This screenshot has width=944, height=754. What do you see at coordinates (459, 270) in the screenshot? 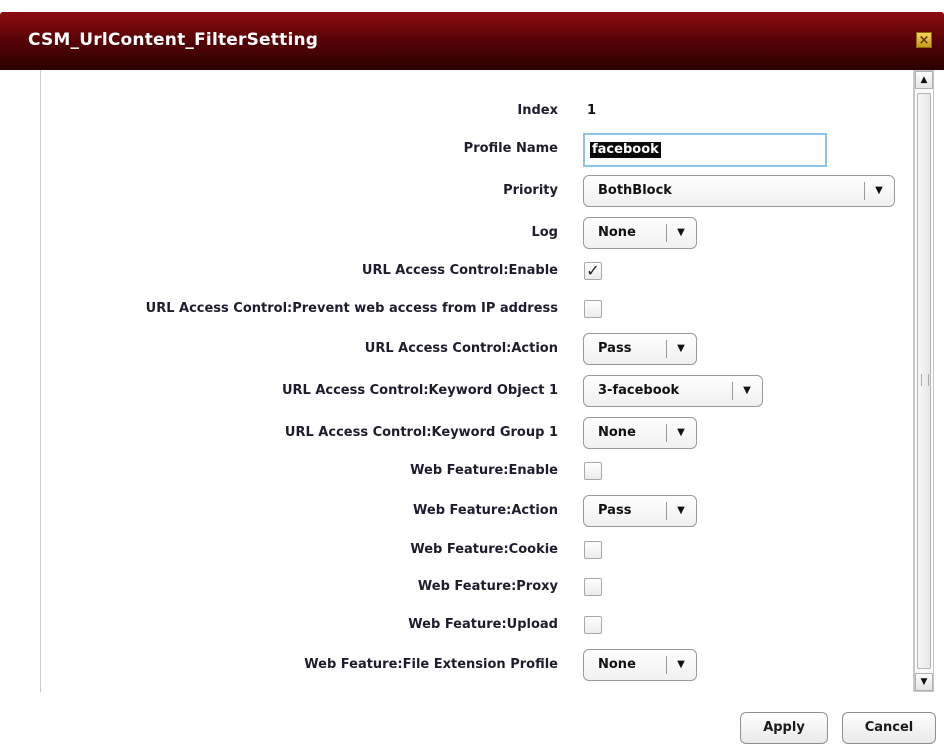
I see `url-enable-label: URL Access Control:Enable` at bounding box center [459, 270].